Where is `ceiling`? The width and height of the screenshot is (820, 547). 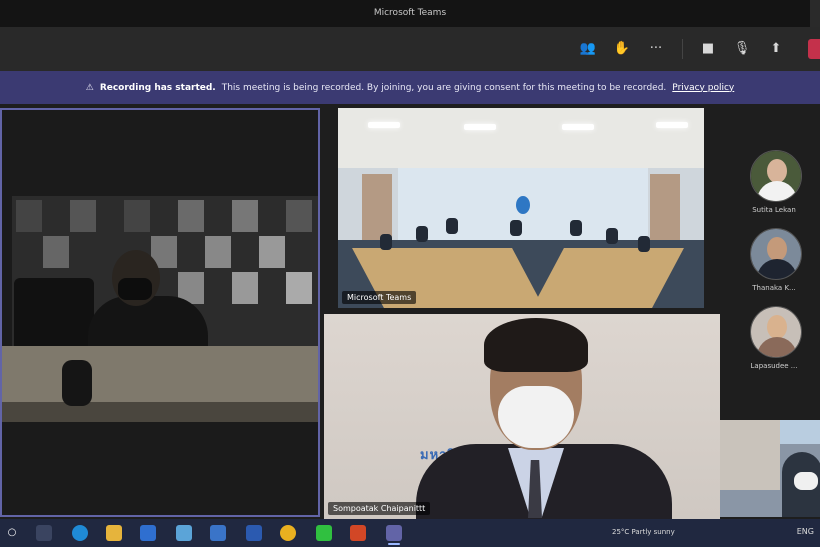
ceiling is located at coordinates (521, 138).